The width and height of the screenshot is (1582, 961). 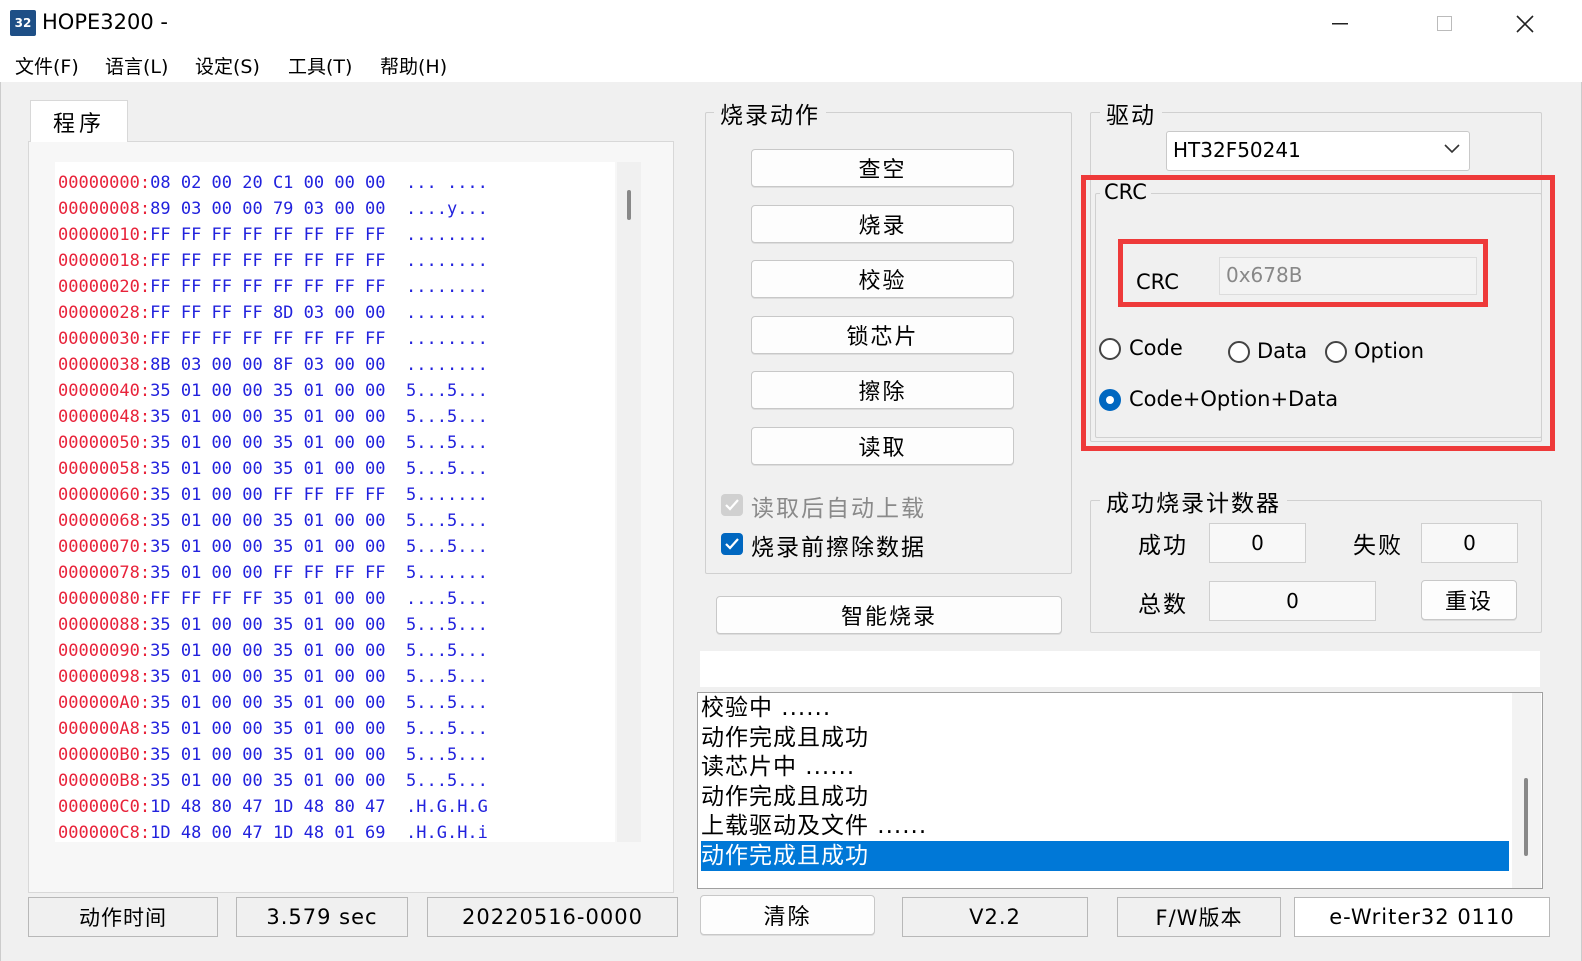 I want to click on total-count: 0, so click(x=1292, y=601).